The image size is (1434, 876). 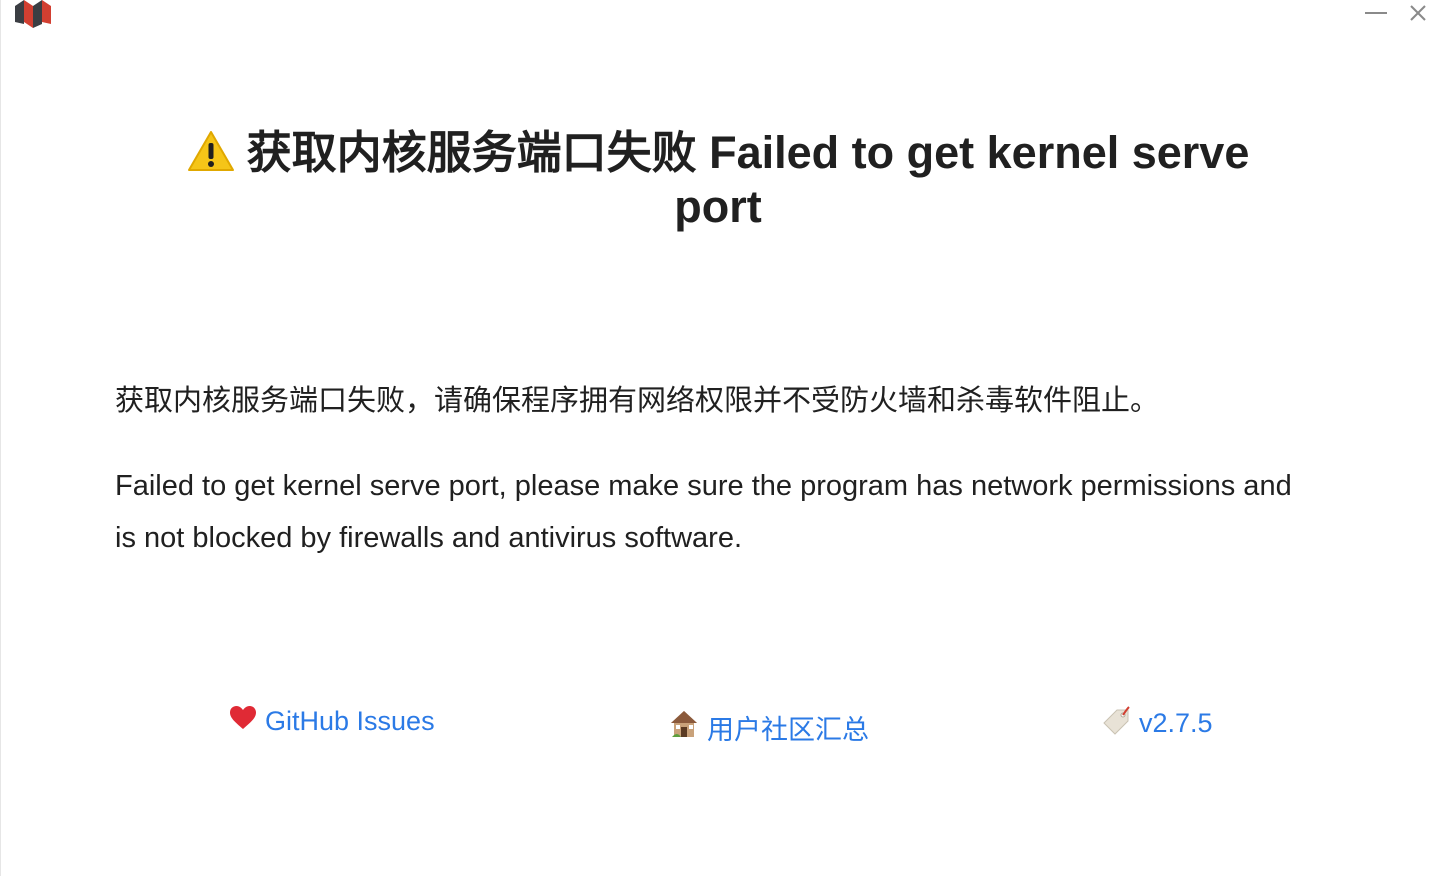 What do you see at coordinates (1116, 723) in the screenshot?
I see `tag-icon` at bounding box center [1116, 723].